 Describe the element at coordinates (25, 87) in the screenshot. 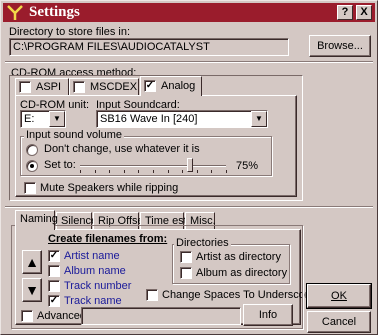

I see `aspi-checkbox` at that location.